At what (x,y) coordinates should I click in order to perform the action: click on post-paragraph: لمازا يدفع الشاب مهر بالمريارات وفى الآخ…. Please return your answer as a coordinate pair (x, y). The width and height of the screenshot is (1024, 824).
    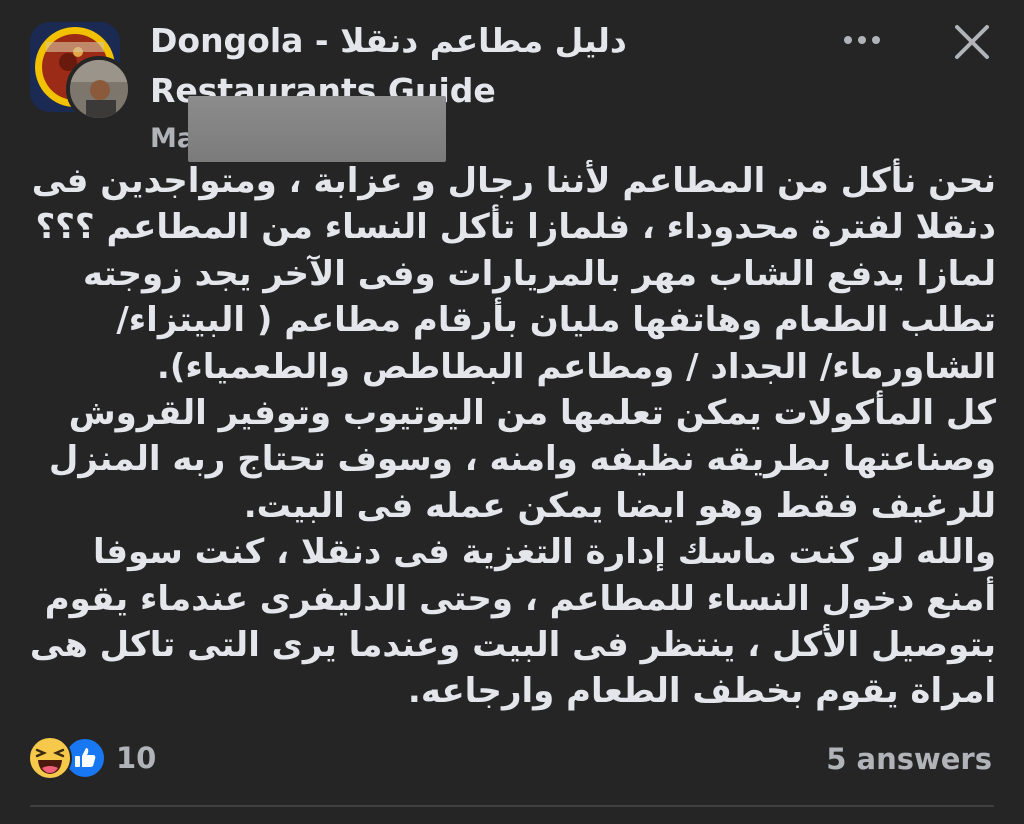
    Looking at the image, I should click on (539, 320).